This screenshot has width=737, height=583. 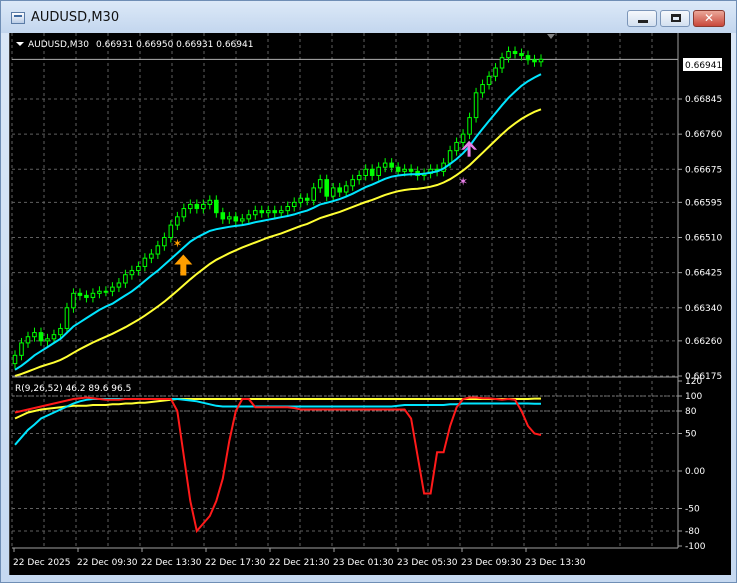 I want to click on chart-shift-marker-icon, so click(x=551, y=36).